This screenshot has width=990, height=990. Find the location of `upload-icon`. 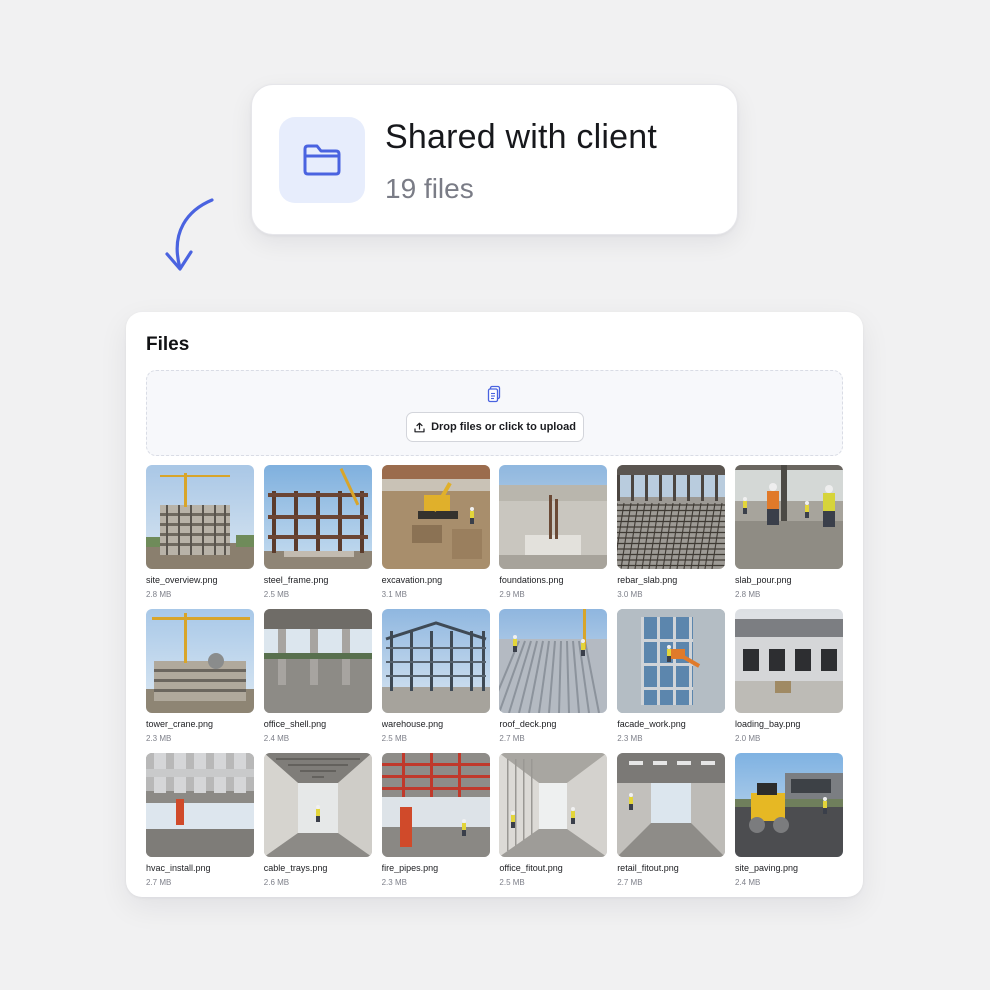

upload-icon is located at coordinates (419, 427).